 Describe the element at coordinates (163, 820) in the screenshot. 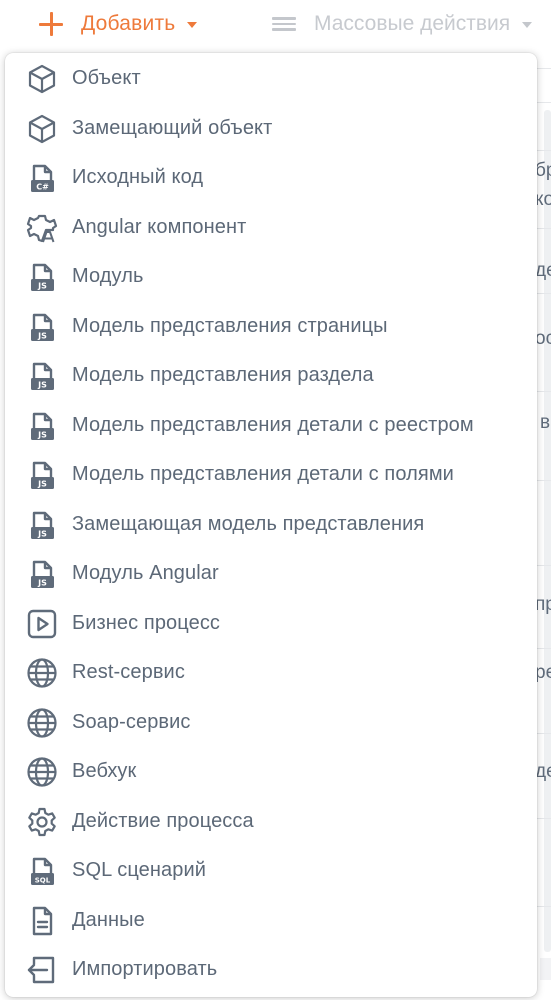

I see `menu-item-label: Действие процесса` at that location.